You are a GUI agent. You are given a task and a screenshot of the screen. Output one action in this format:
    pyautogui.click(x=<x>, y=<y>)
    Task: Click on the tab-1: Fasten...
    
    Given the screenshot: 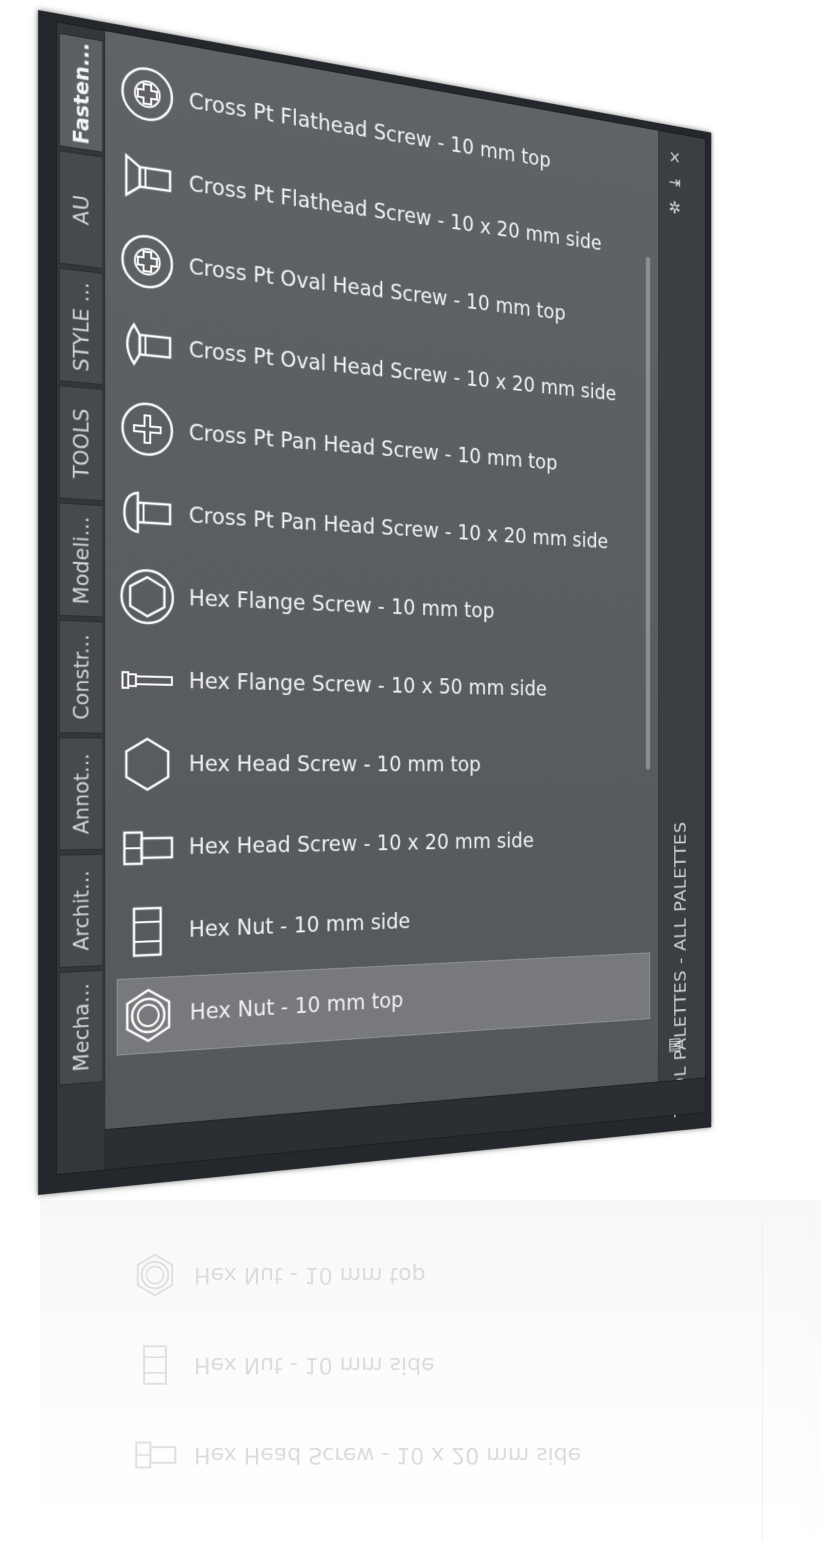 What is the action you would take?
    pyautogui.click(x=80, y=92)
    